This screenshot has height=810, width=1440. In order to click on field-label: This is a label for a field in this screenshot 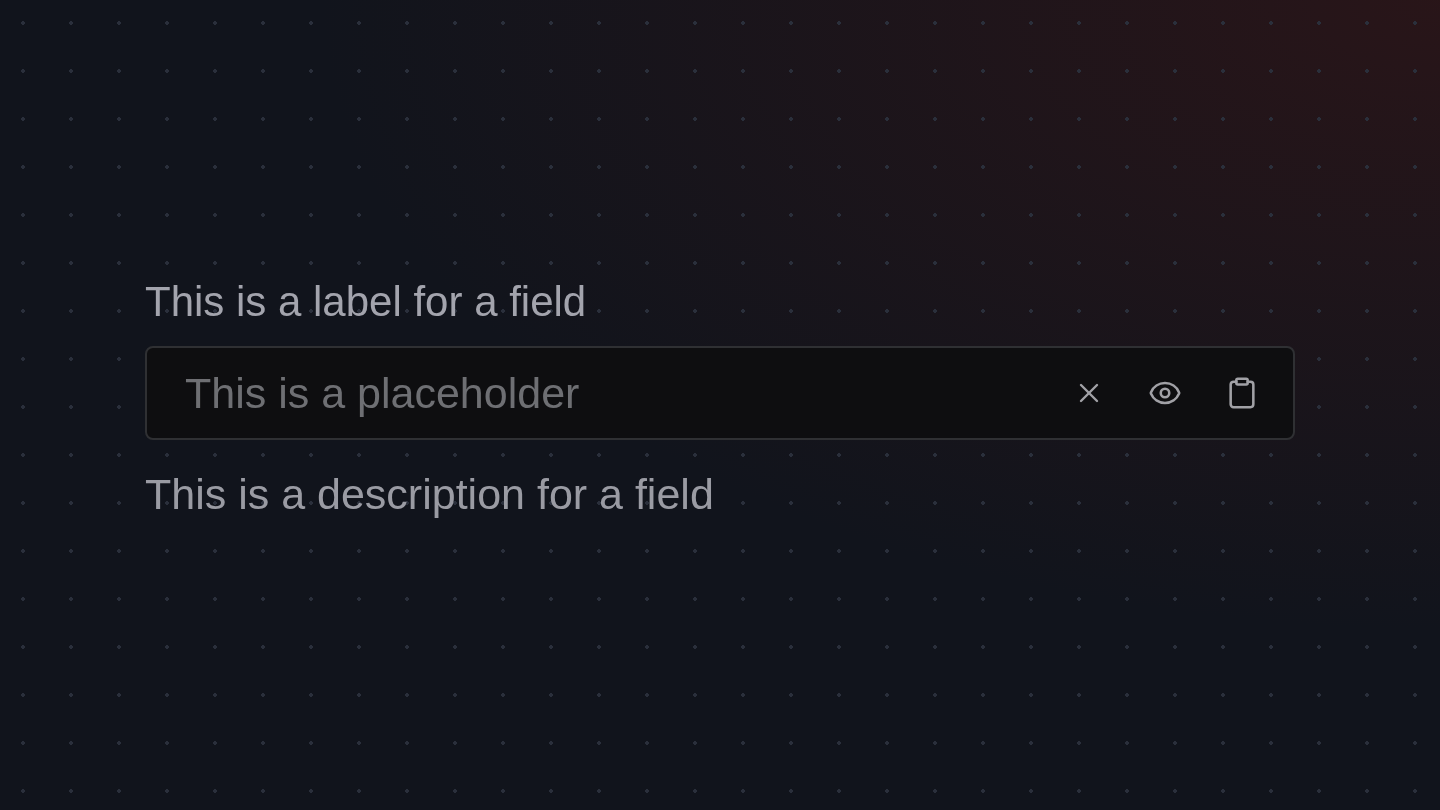, I will do `click(366, 302)`.